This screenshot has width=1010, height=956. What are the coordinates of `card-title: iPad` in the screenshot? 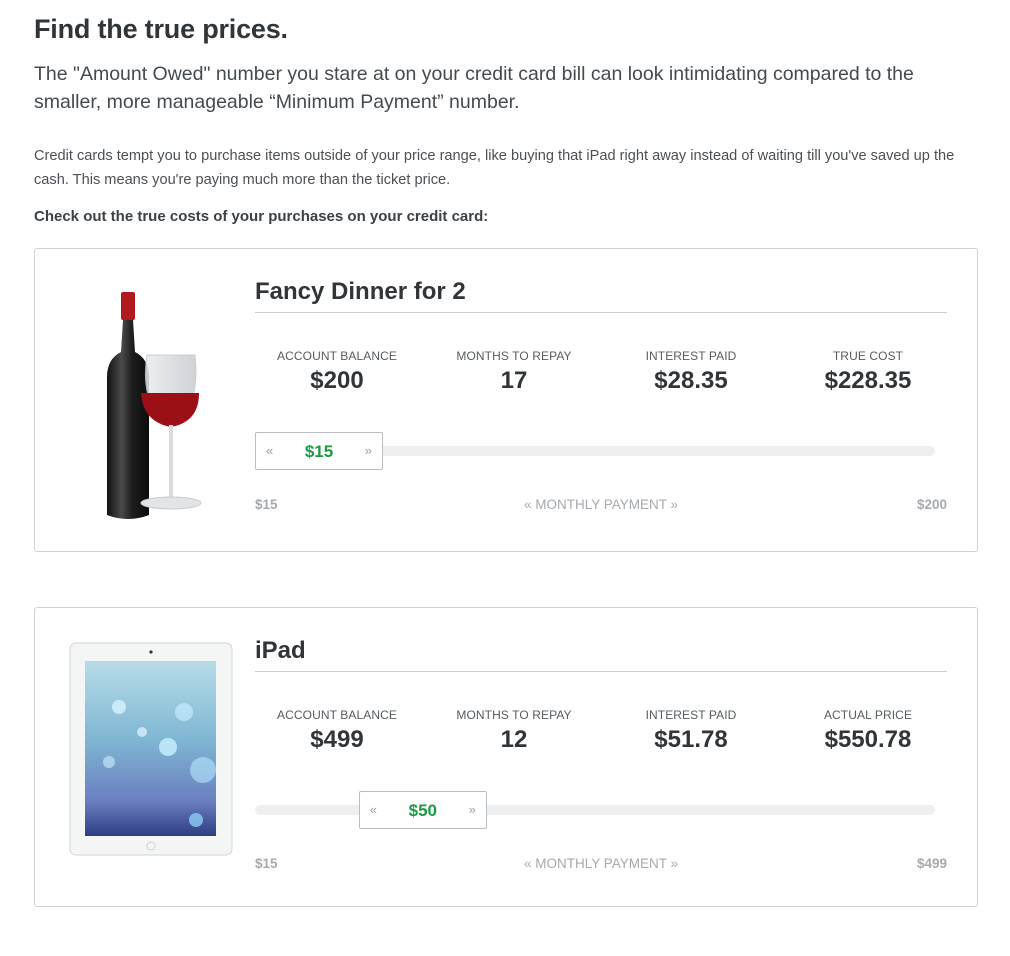 It's located at (601, 654).